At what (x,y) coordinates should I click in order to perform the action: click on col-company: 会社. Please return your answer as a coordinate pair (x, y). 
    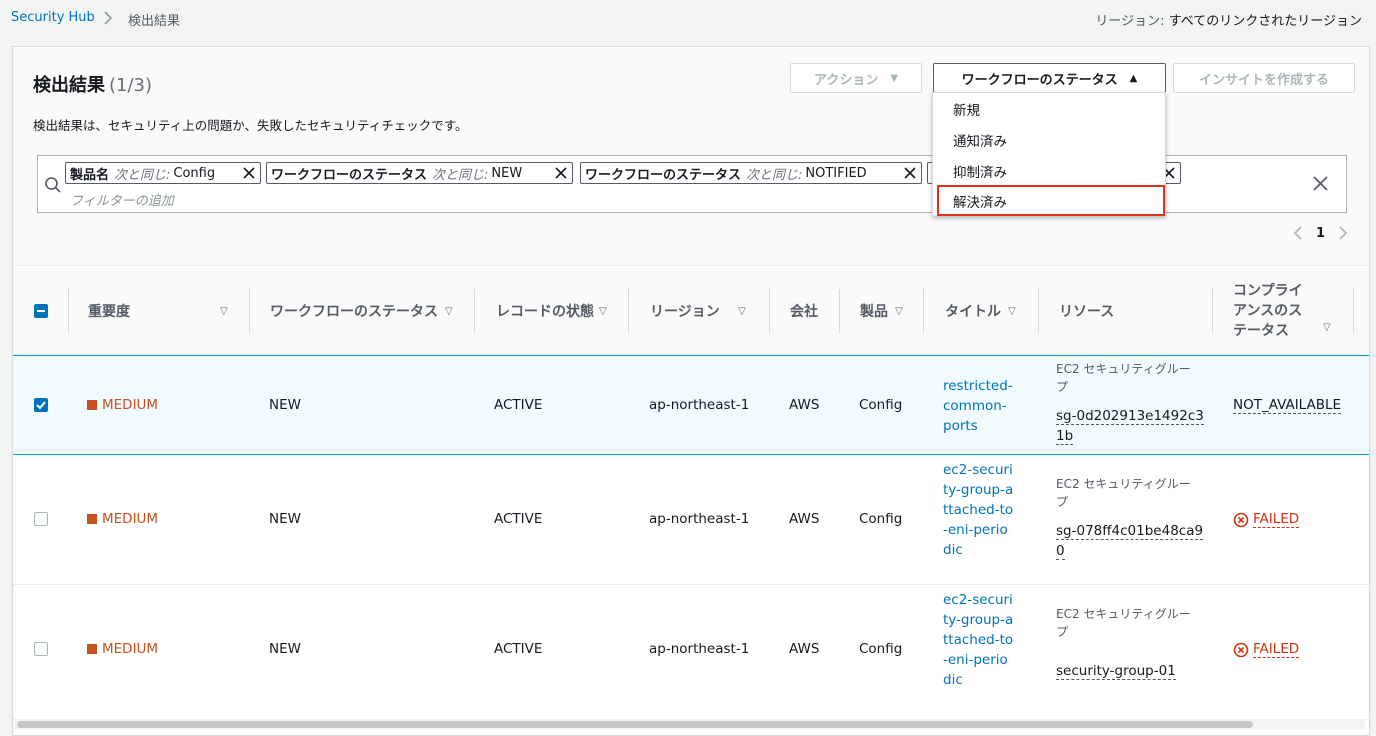
    Looking at the image, I should click on (820, 311).